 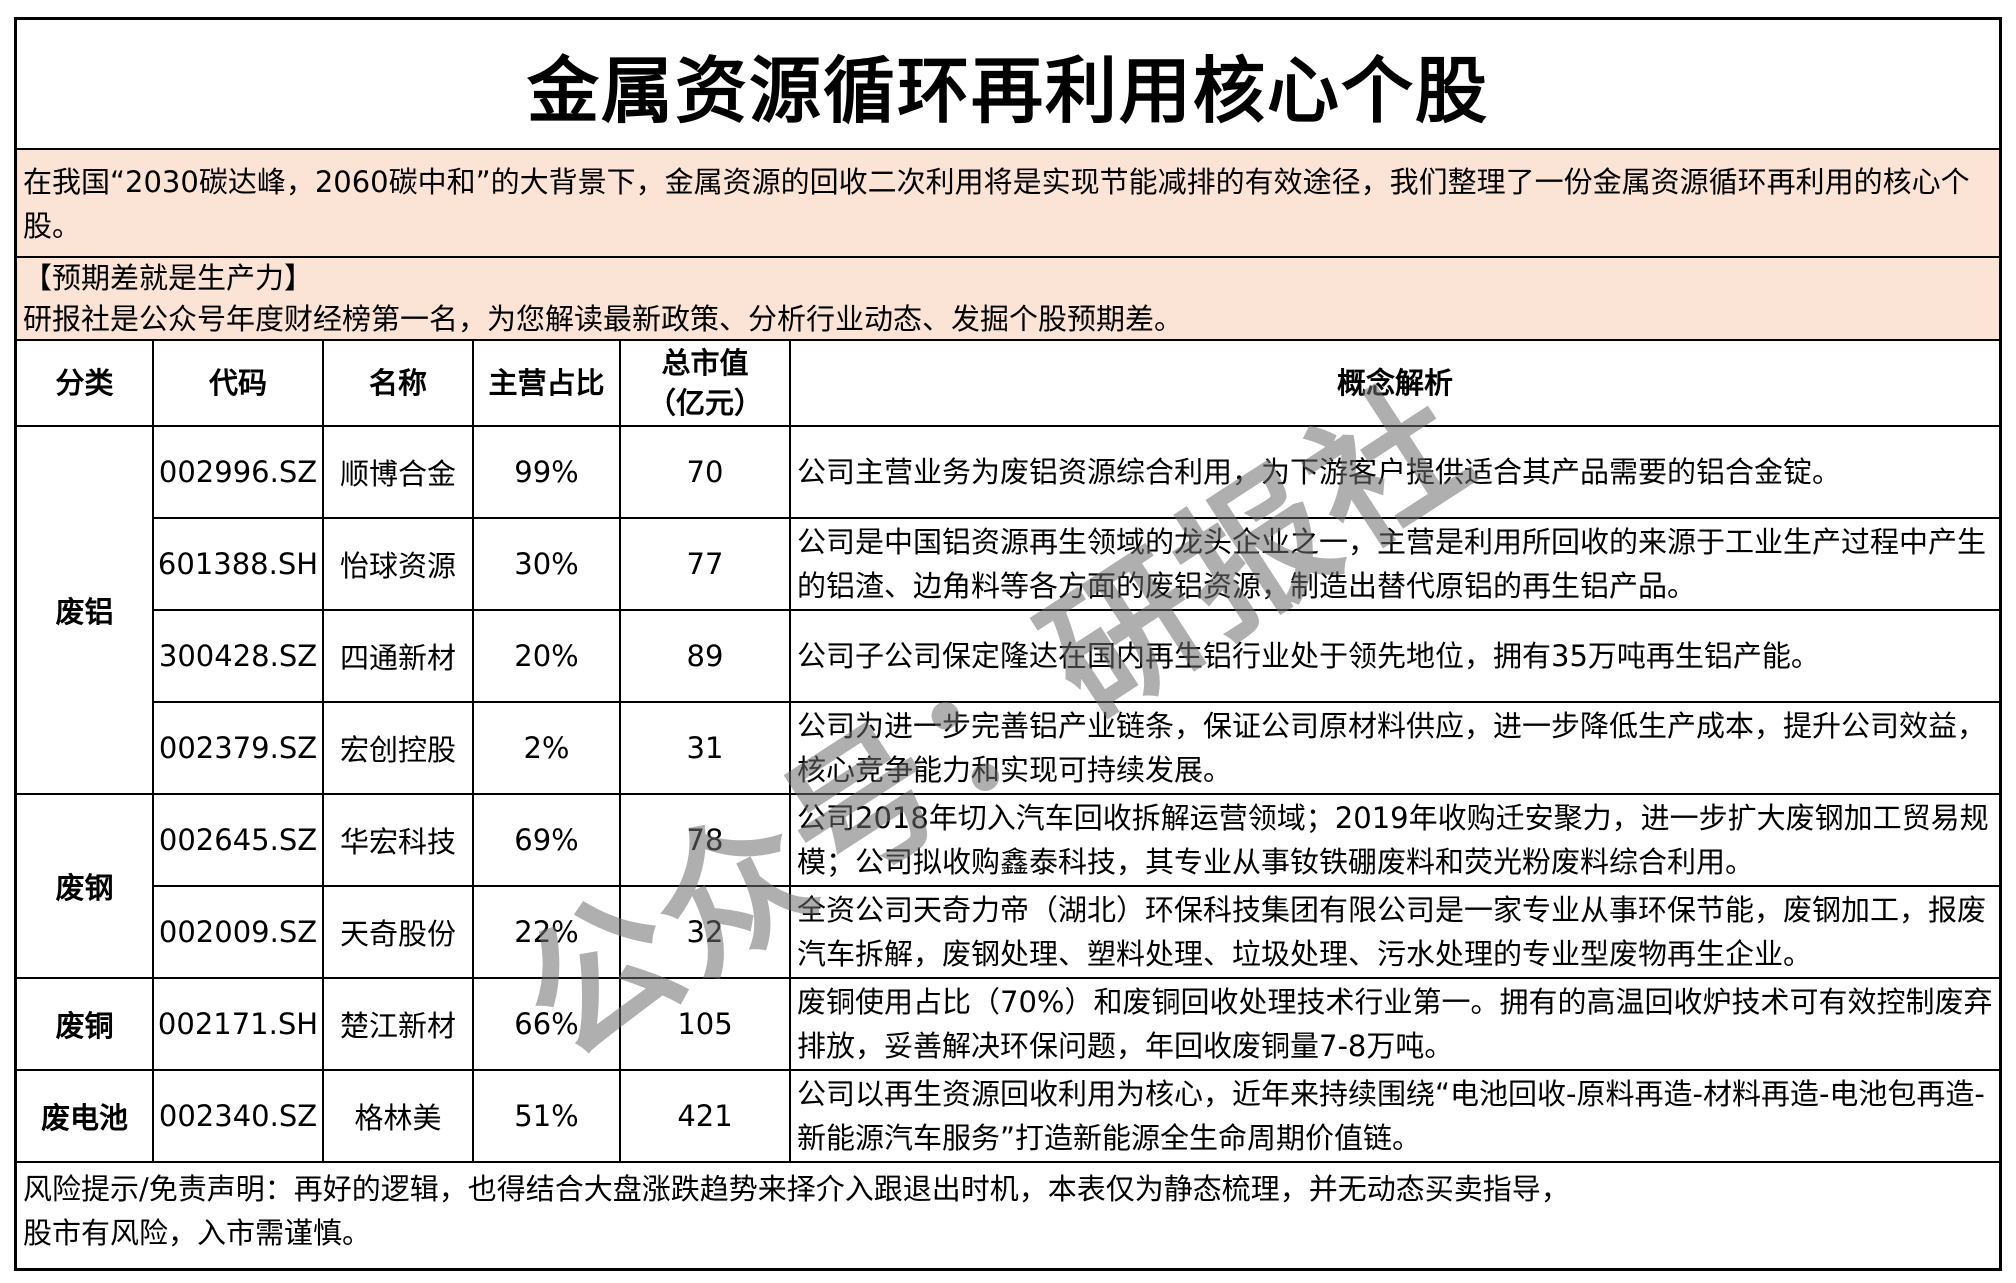 I want to click on page-title: 金属资源循环再利用核心个股, so click(x=1008, y=85).